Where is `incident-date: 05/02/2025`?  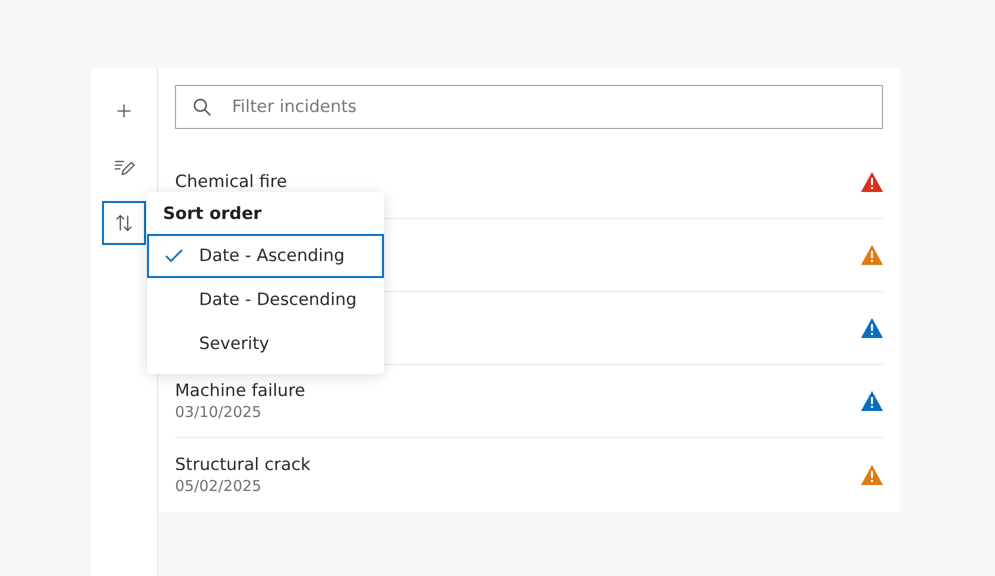
incident-date: 05/02/2025 is located at coordinates (218, 485).